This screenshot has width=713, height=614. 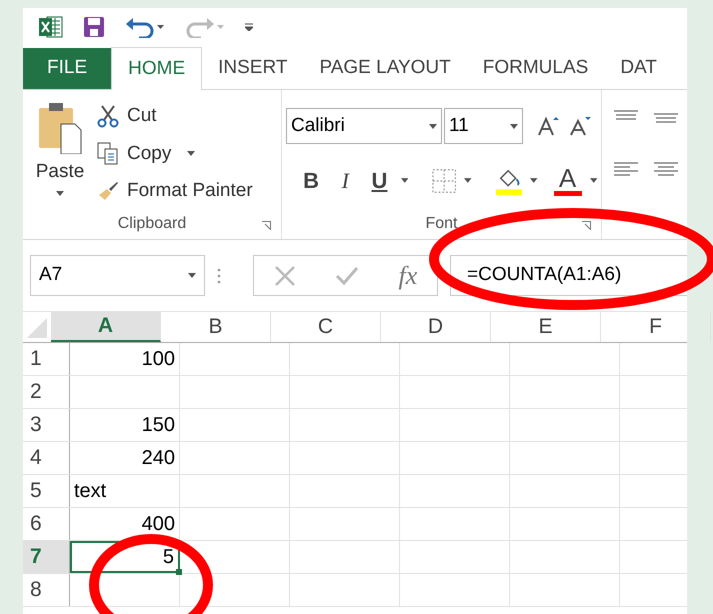 What do you see at coordinates (408, 275) in the screenshot?
I see `insert-function-button: fx` at bounding box center [408, 275].